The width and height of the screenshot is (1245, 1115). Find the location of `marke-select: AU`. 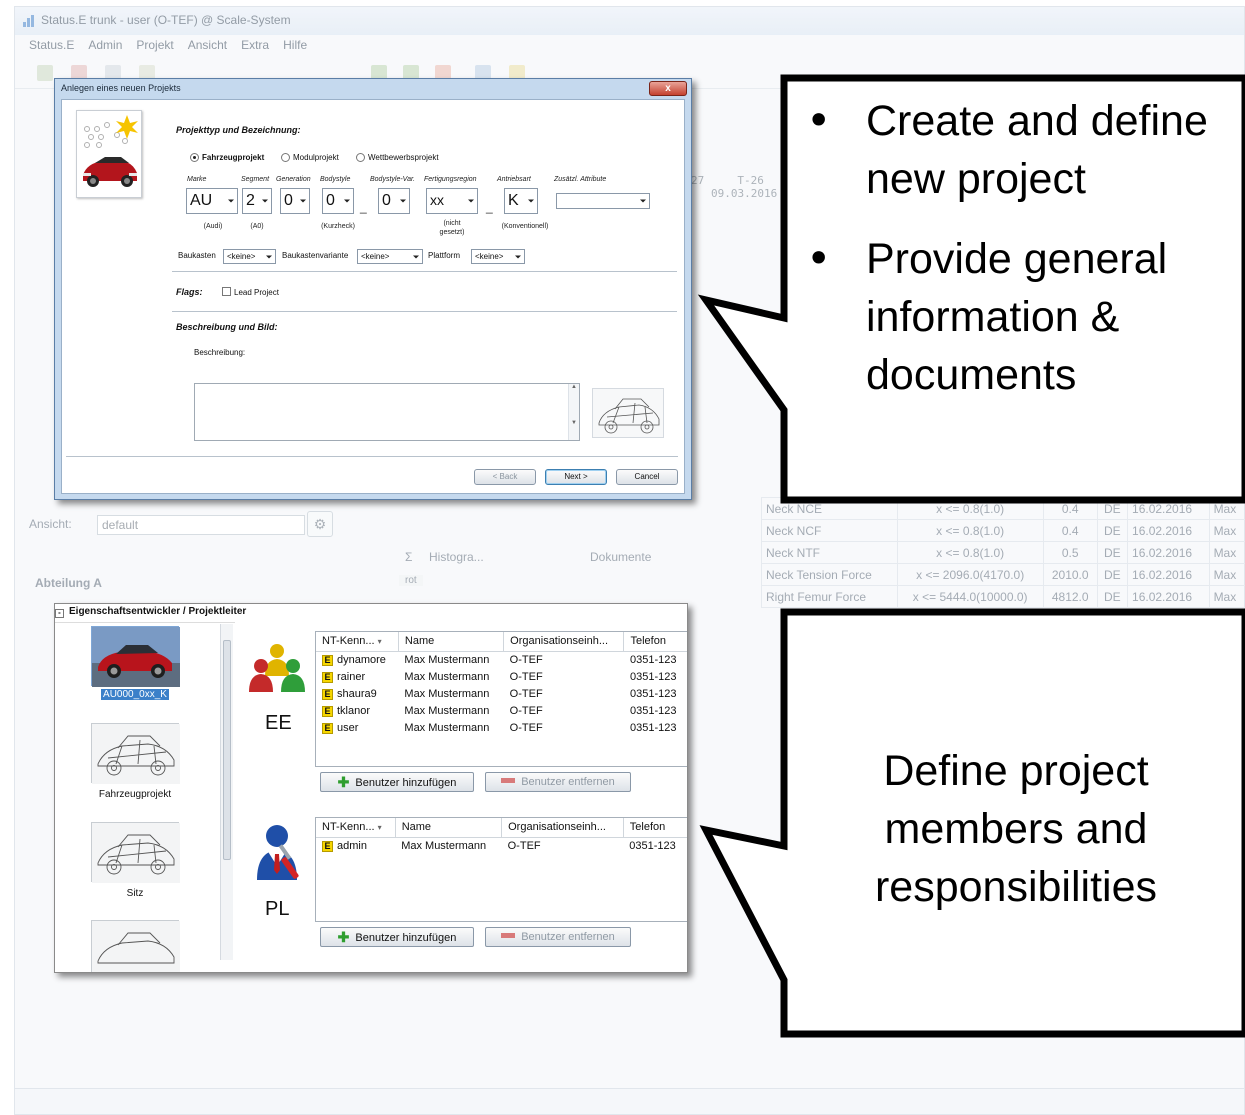

marke-select: AU is located at coordinates (212, 201).